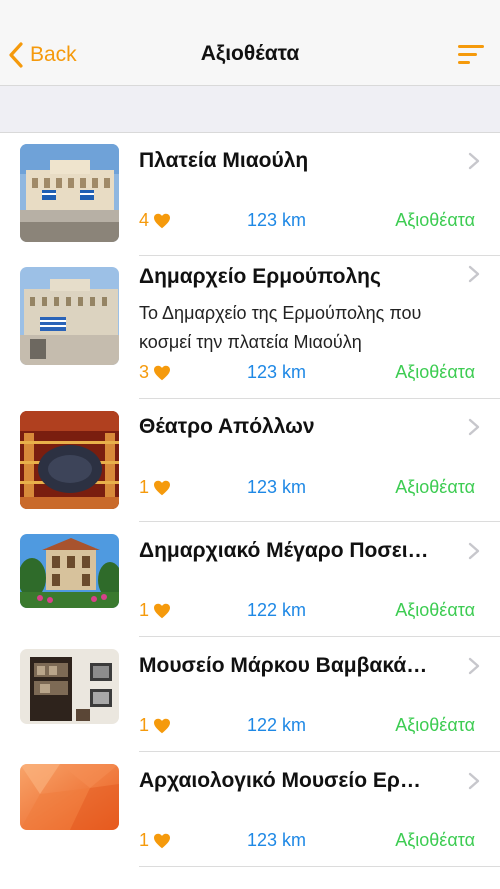 The image size is (500, 889). Describe the element at coordinates (250, 53) in the screenshot. I see `page-title: Αξιοθέατα` at that location.